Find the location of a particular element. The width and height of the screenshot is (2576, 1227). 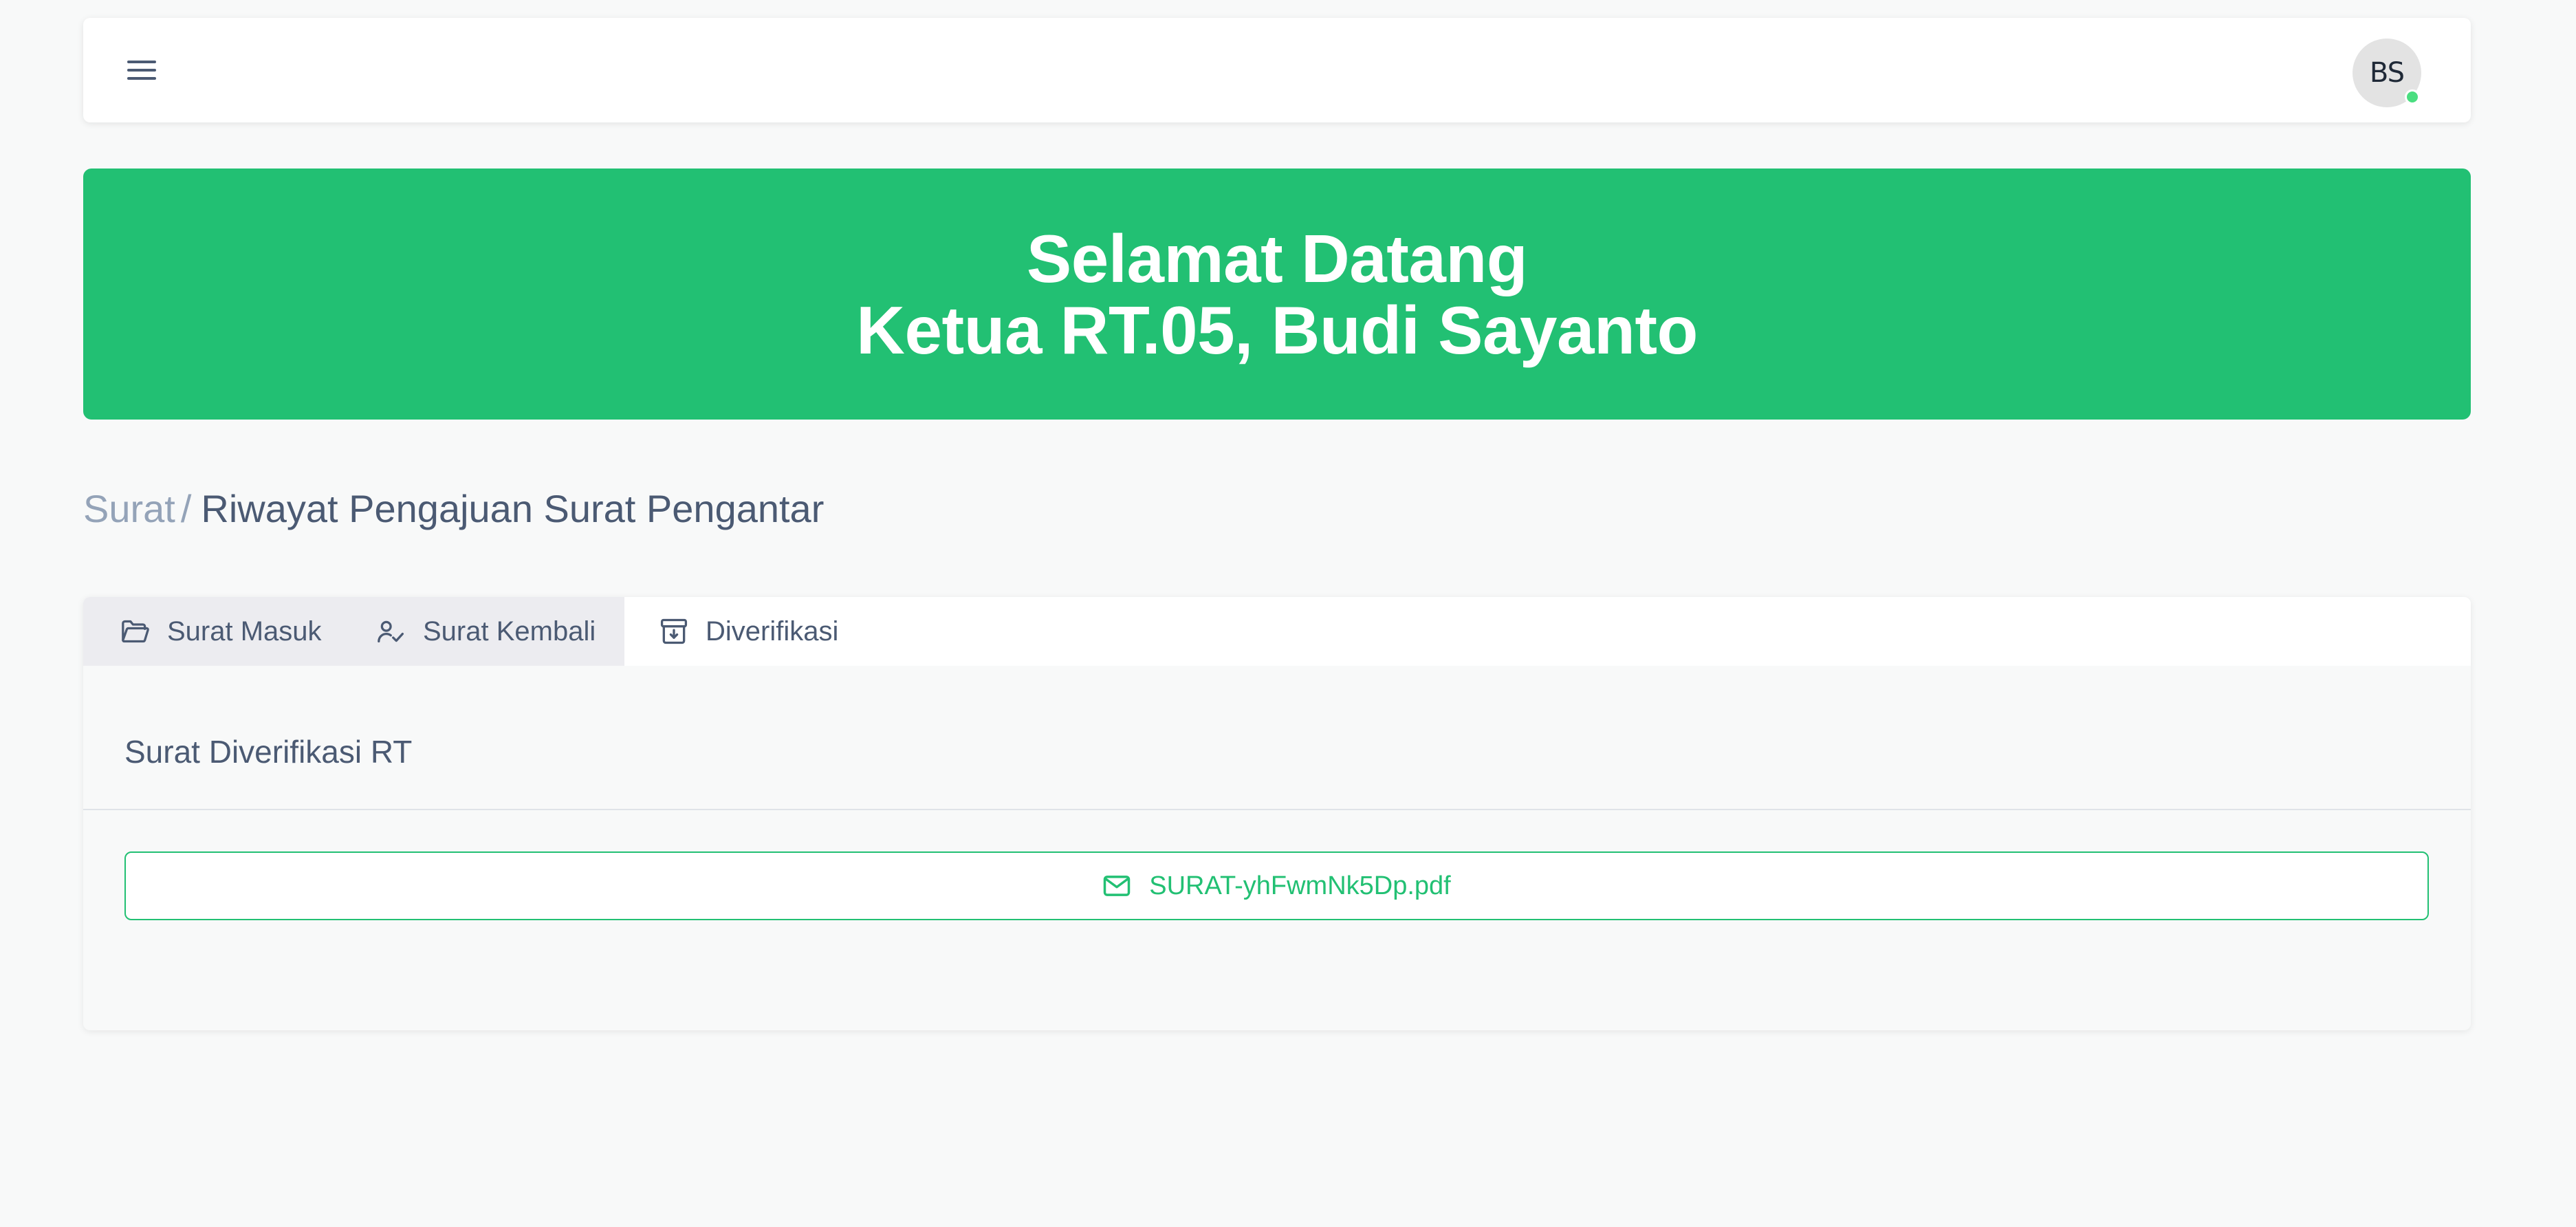

tab-surat-masuk: Surat Masuk is located at coordinates (217, 631).